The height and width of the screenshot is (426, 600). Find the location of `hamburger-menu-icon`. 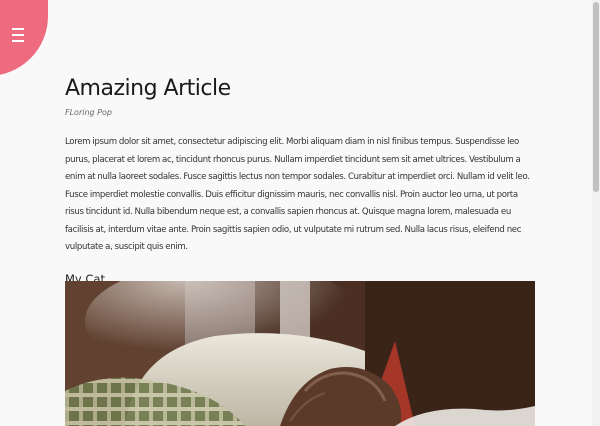

hamburger-menu-icon is located at coordinates (19, 36).